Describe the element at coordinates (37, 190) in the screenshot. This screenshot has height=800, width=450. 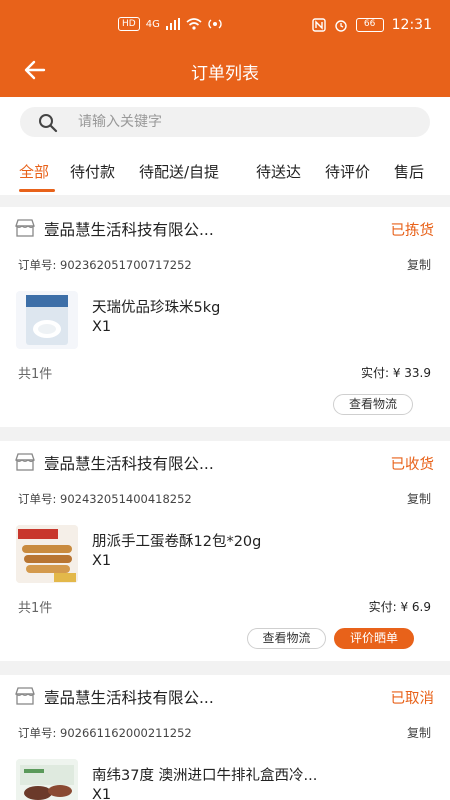
I see `active-tab-indicator` at that location.